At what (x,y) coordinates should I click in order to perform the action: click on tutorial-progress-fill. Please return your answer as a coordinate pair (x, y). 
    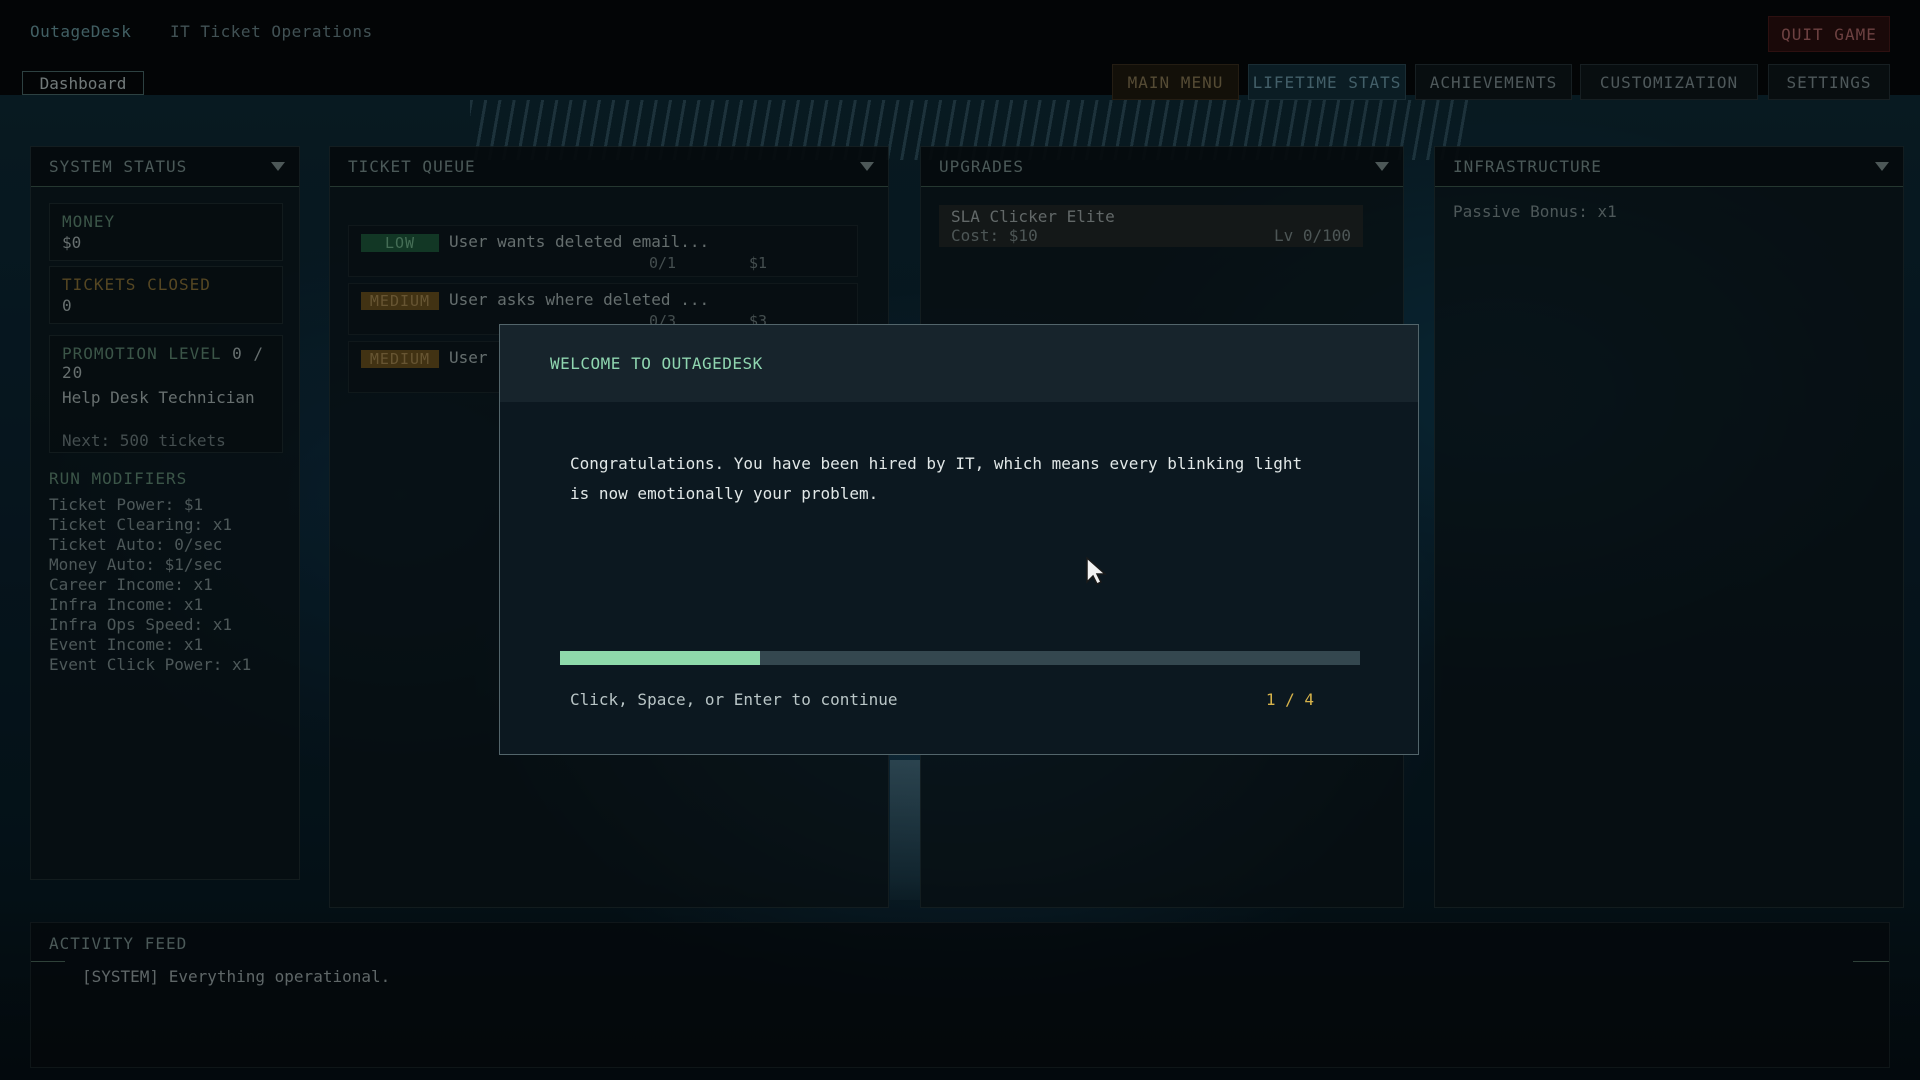
    Looking at the image, I should click on (660, 658).